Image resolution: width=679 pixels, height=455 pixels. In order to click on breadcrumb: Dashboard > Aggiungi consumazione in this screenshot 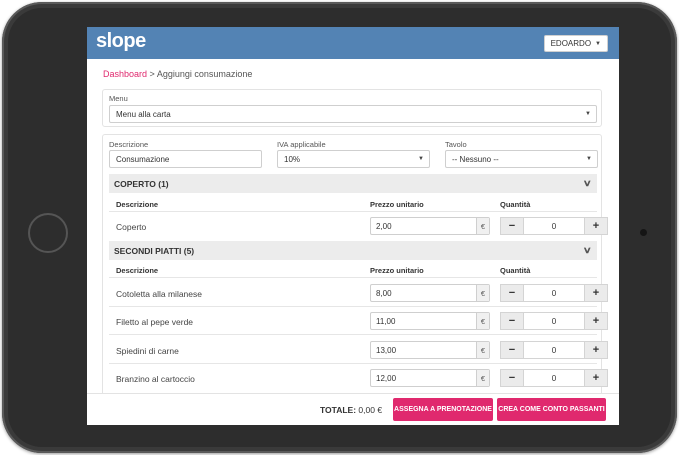, I will do `click(177, 74)`.